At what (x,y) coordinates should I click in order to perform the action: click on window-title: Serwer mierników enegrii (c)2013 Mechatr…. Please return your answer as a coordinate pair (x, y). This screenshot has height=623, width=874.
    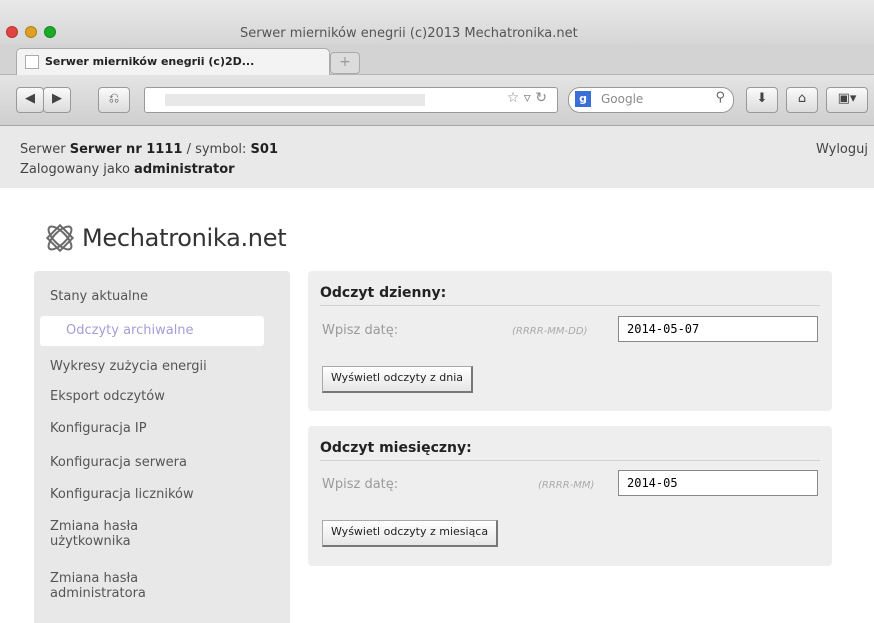
    Looking at the image, I should click on (409, 33).